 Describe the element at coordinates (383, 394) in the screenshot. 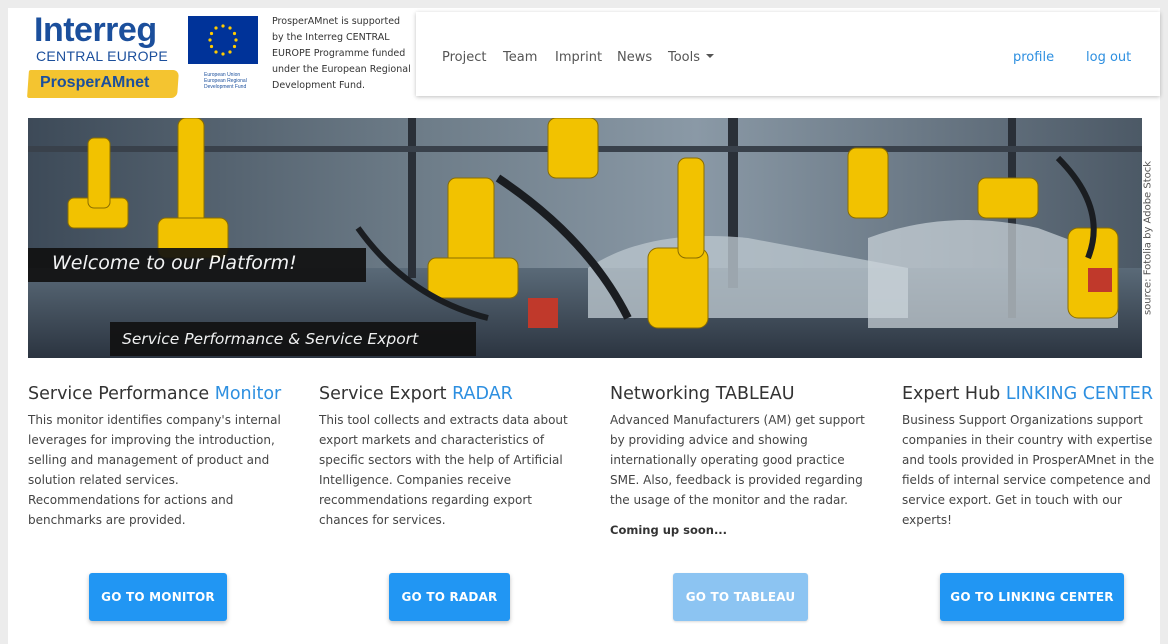

I see `column-title-text: Service Export` at that location.